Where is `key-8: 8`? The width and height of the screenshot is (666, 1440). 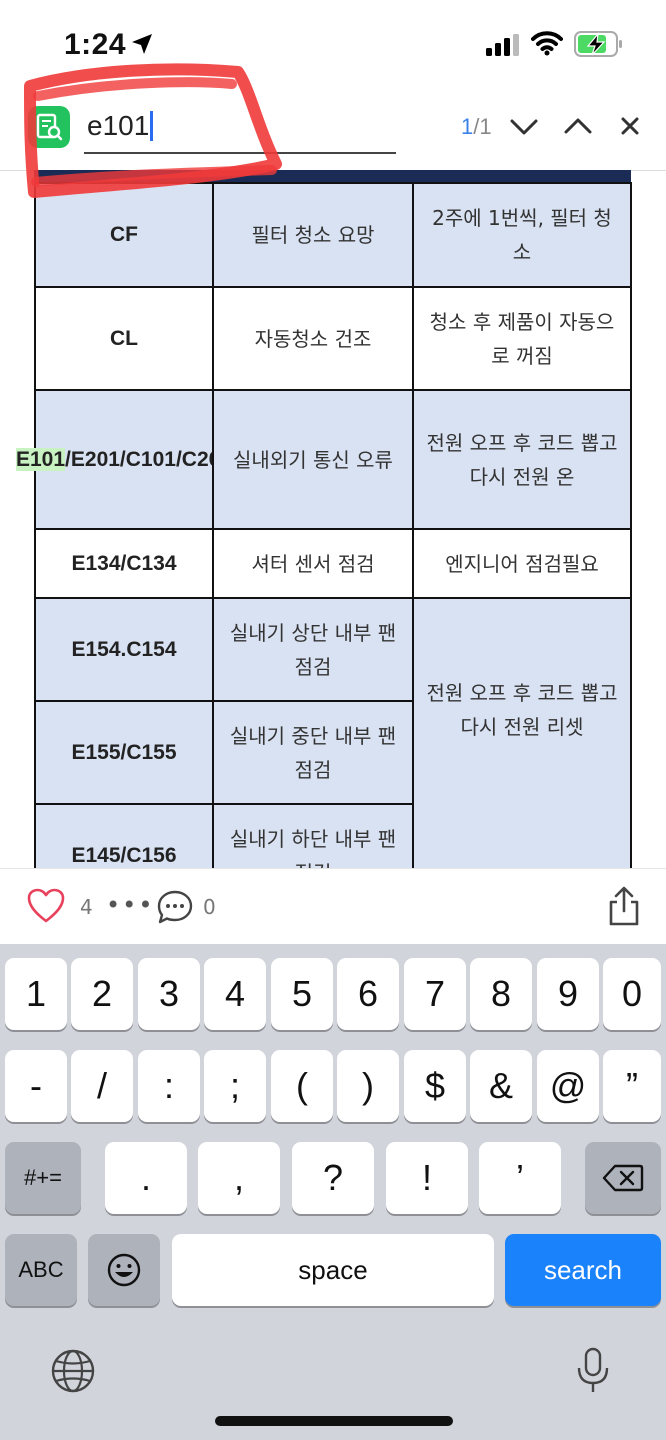 key-8: 8 is located at coordinates (501, 994).